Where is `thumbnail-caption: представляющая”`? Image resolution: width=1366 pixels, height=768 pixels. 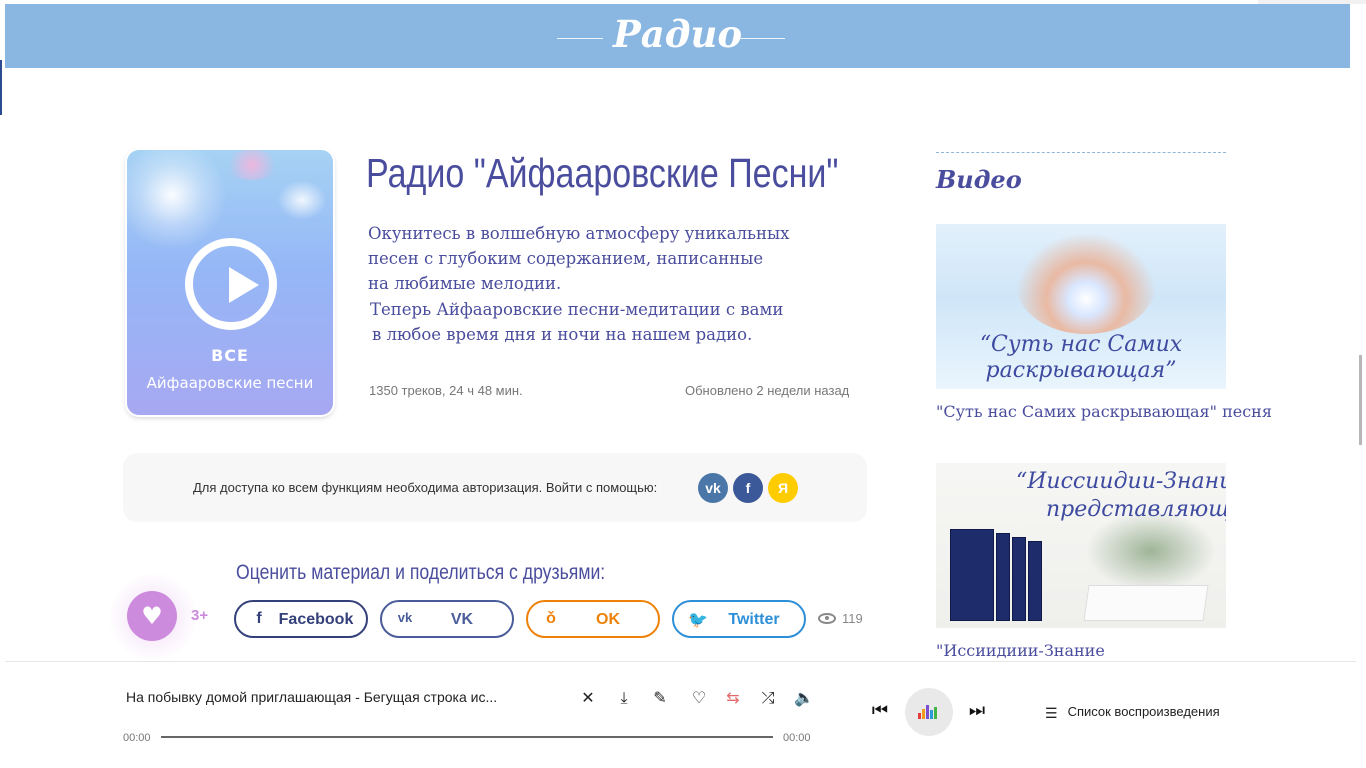 thumbnail-caption: представляющая” is located at coordinates (1136, 509).